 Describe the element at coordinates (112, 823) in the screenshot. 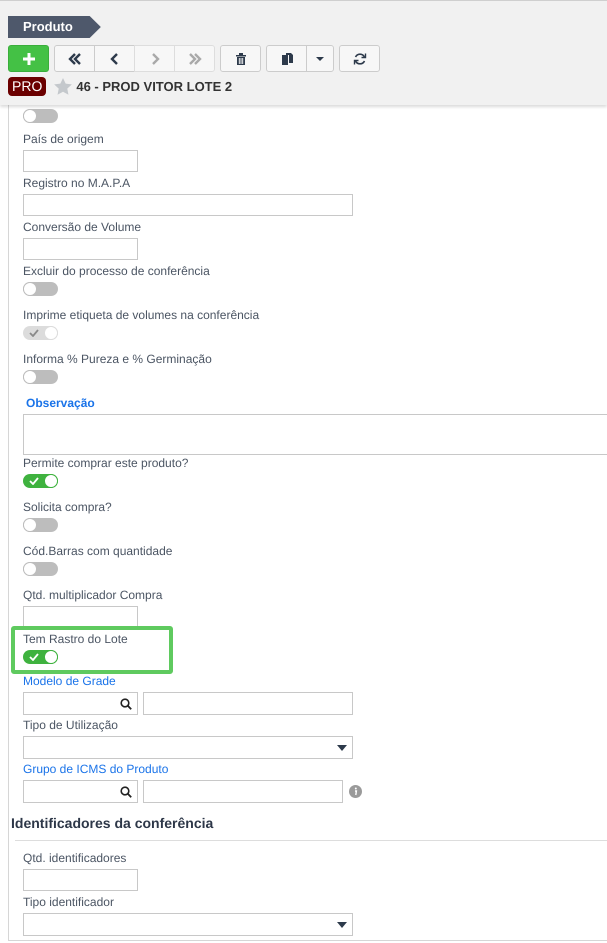

I see `section-heading: Identificadores da conferência` at that location.